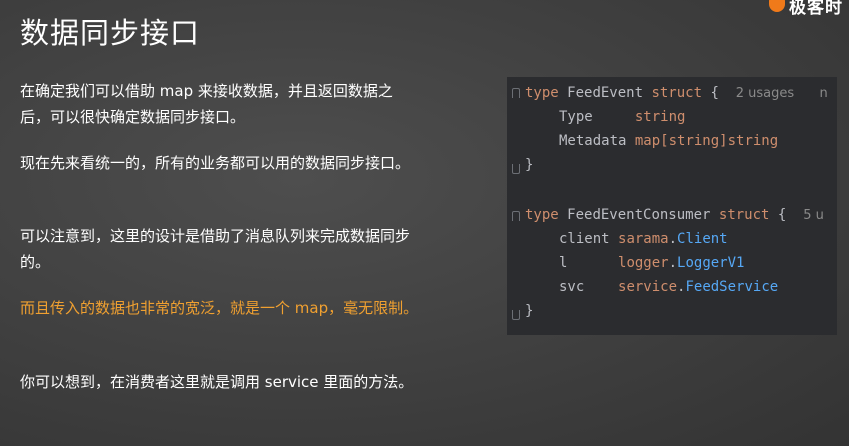 This screenshot has width=849, height=446. Describe the element at coordinates (652, 263) in the screenshot. I see `code-line-field: l logger.LoggerV1` at that location.